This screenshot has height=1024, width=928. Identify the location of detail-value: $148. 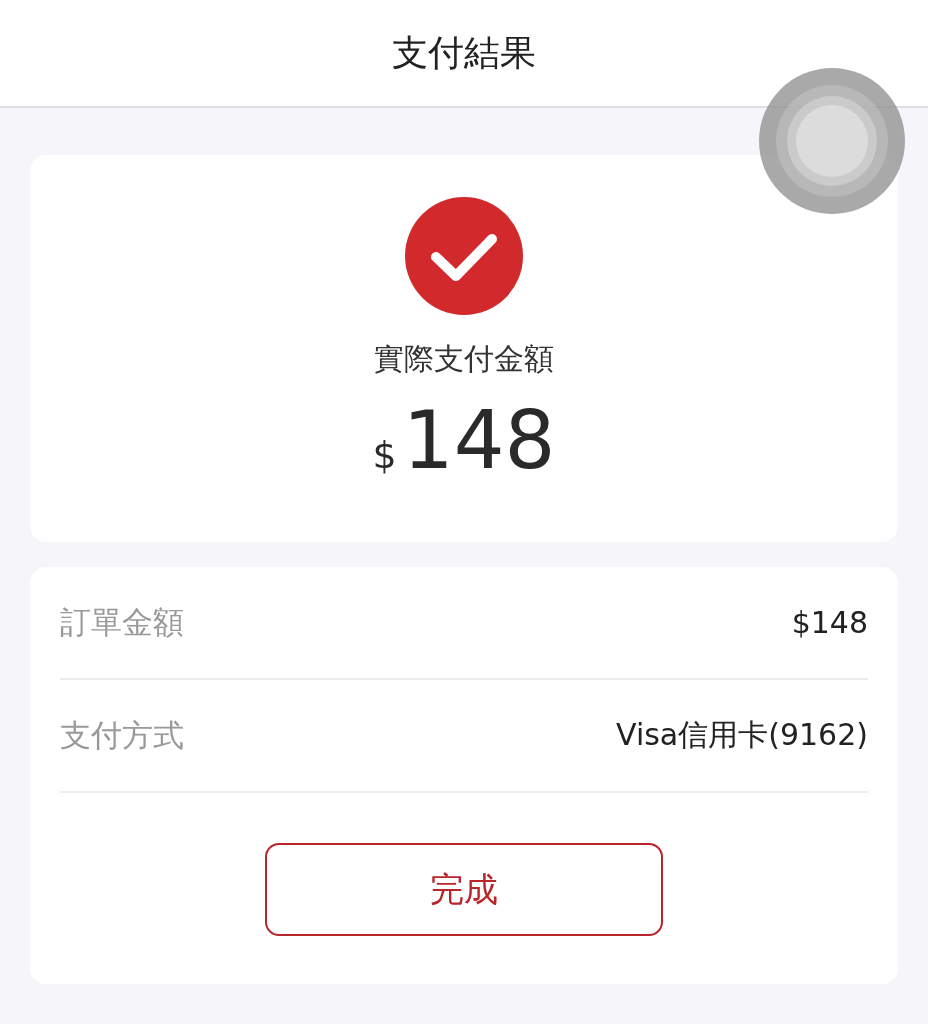
(829, 622).